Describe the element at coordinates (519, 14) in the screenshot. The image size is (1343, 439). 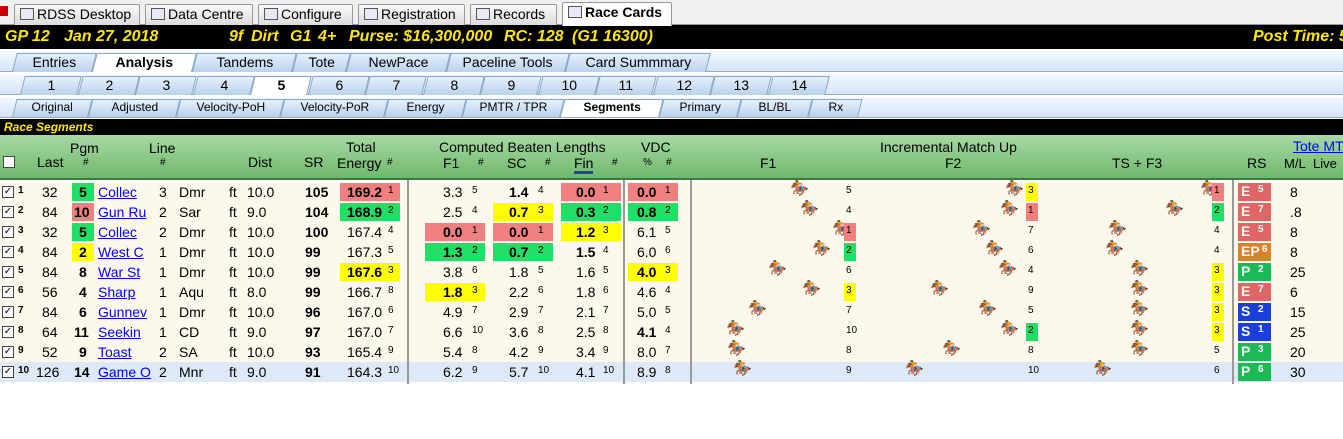
I see `app-tab-label: Records` at that location.